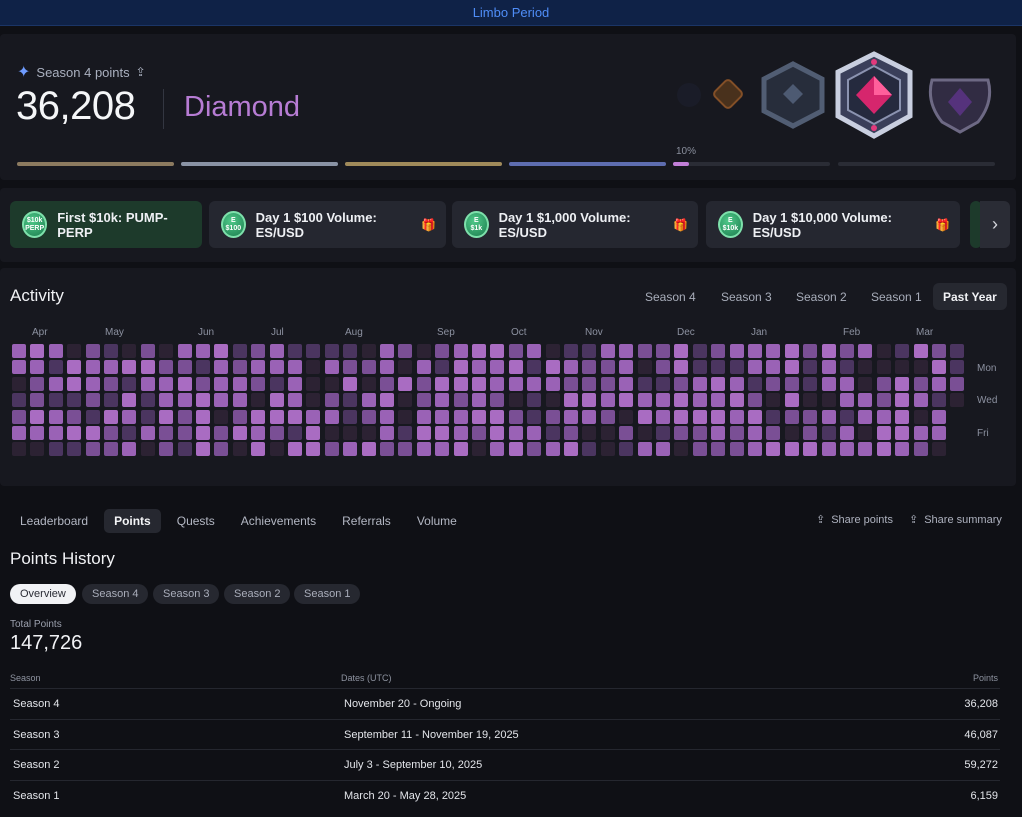 This screenshot has width=1022, height=817. Describe the element at coordinates (43, 594) in the screenshot. I see `history-pill-overview: Overview` at that location.